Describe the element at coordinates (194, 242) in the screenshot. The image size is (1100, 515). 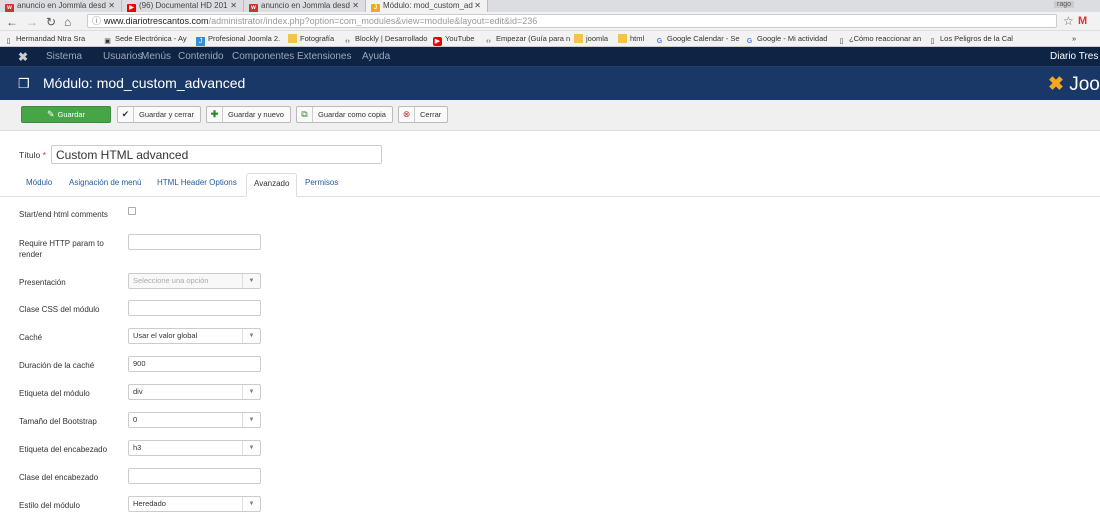
I see `require-http-input` at that location.